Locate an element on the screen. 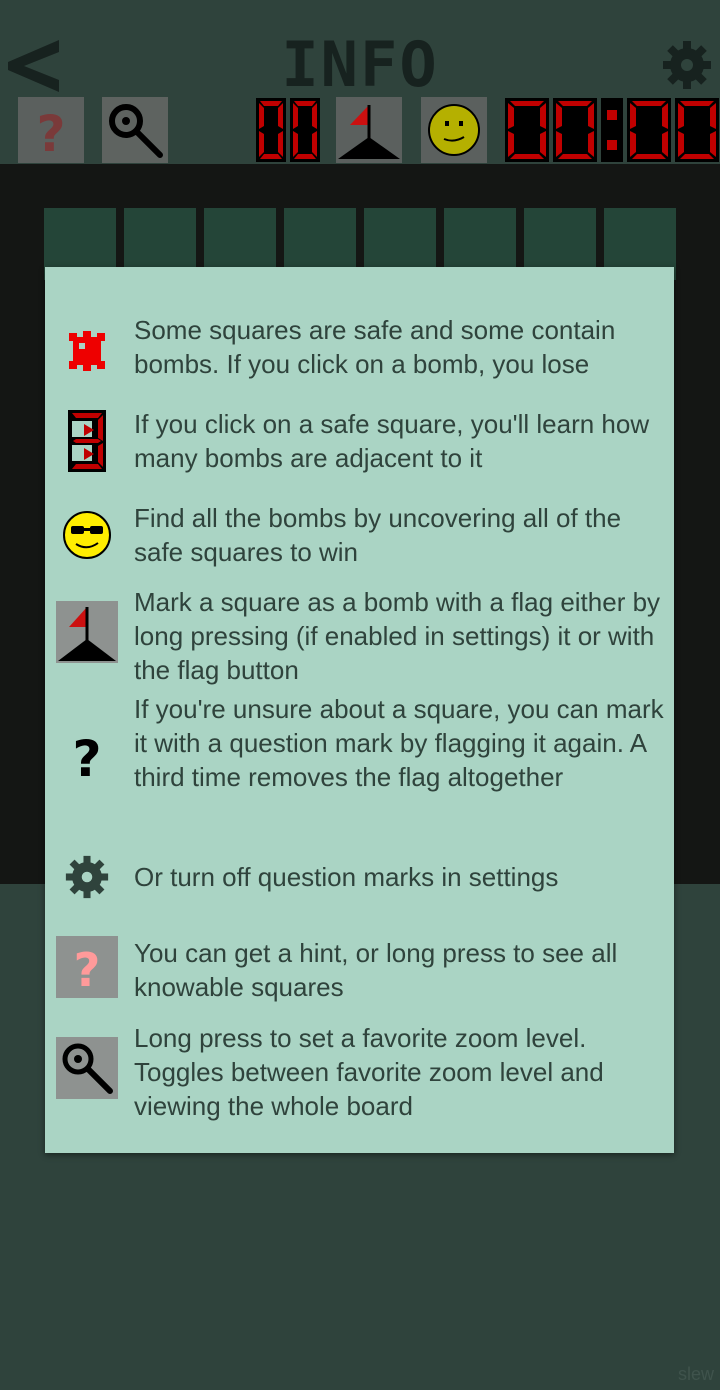 This screenshot has width=720, height=1390. timer-colon is located at coordinates (612, 130).